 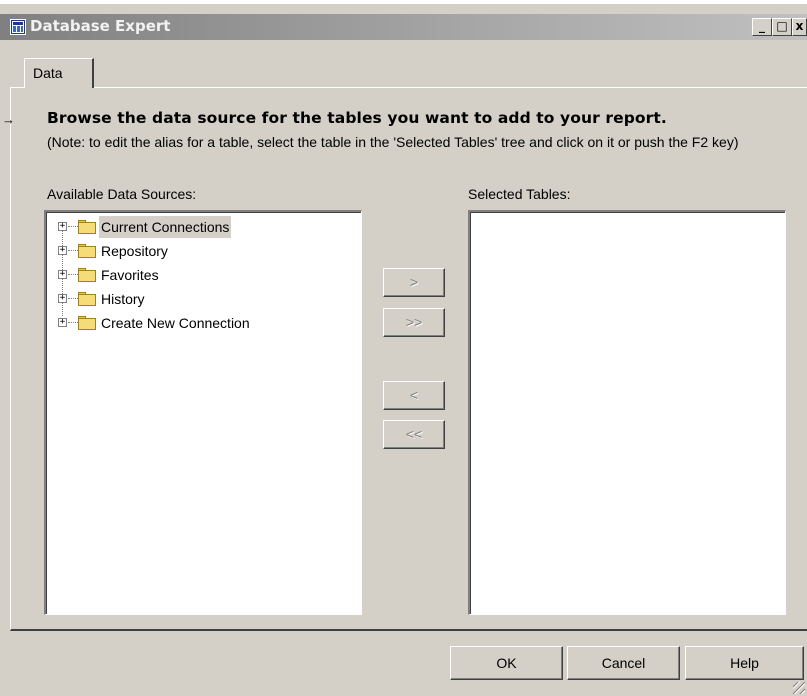 I want to click on window-title: Database Expert, so click(x=100, y=26).